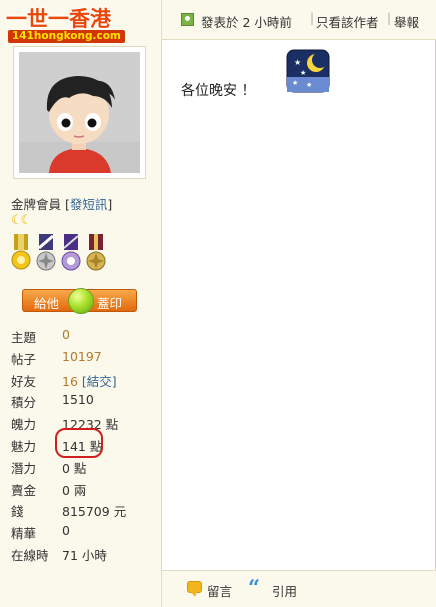 The width and height of the screenshot is (436, 607). What do you see at coordinates (24, 425) in the screenshot?
I see `stat-label: 魄力` at bounding box center [24, 425].